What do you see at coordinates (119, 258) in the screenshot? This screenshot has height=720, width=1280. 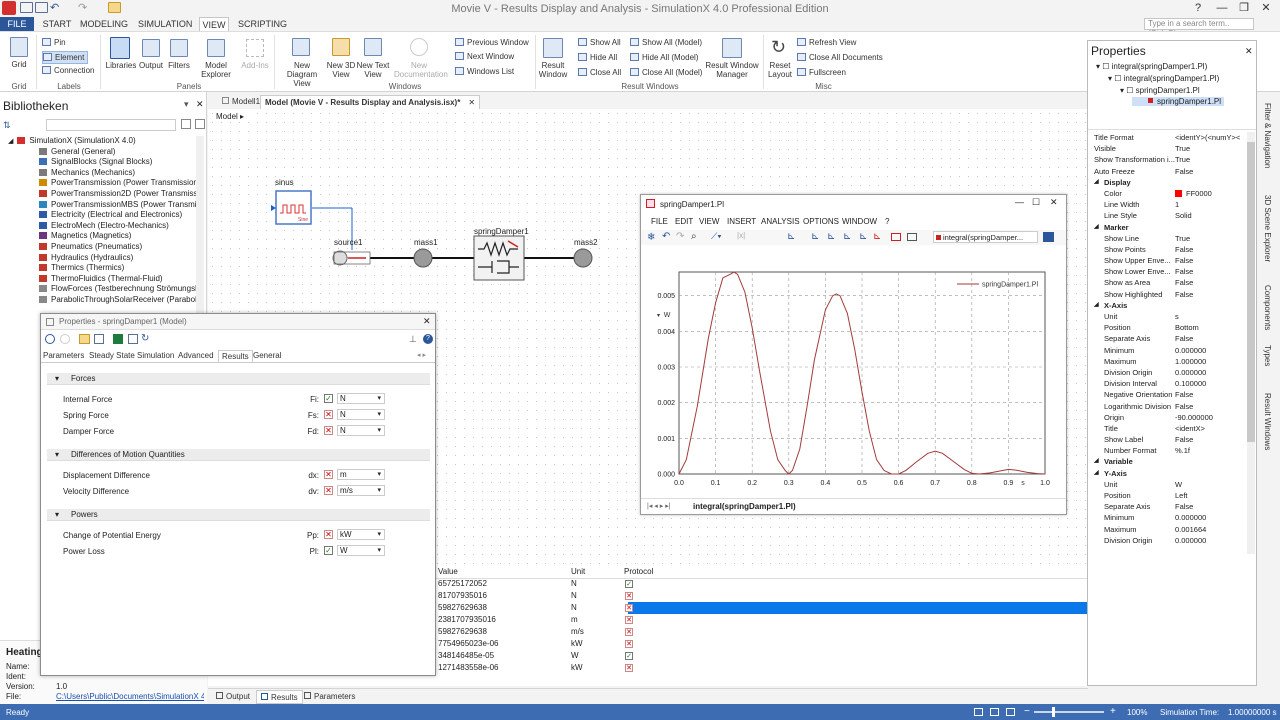 I see `library-item: Hydraulics (Hydraulics)` at bounding box center [119, 258].